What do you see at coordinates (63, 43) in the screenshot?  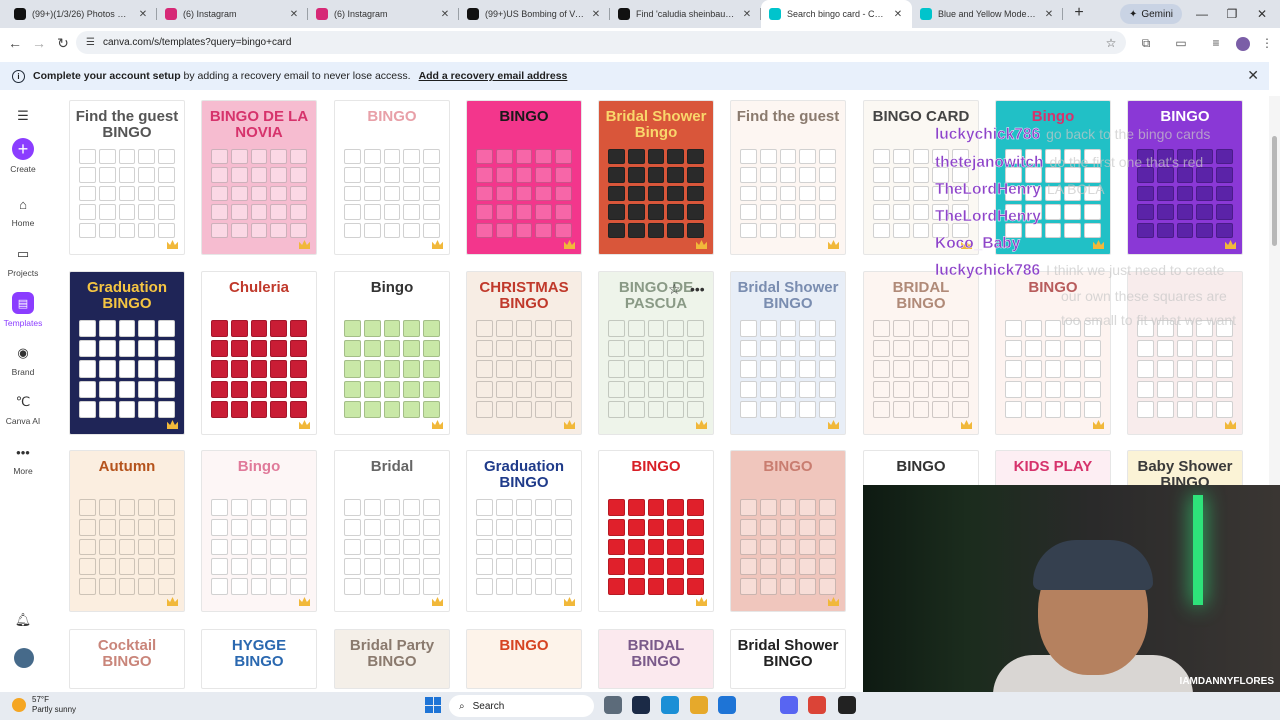 I see `reload-icon: ↻` at bounding box center [63, 43].